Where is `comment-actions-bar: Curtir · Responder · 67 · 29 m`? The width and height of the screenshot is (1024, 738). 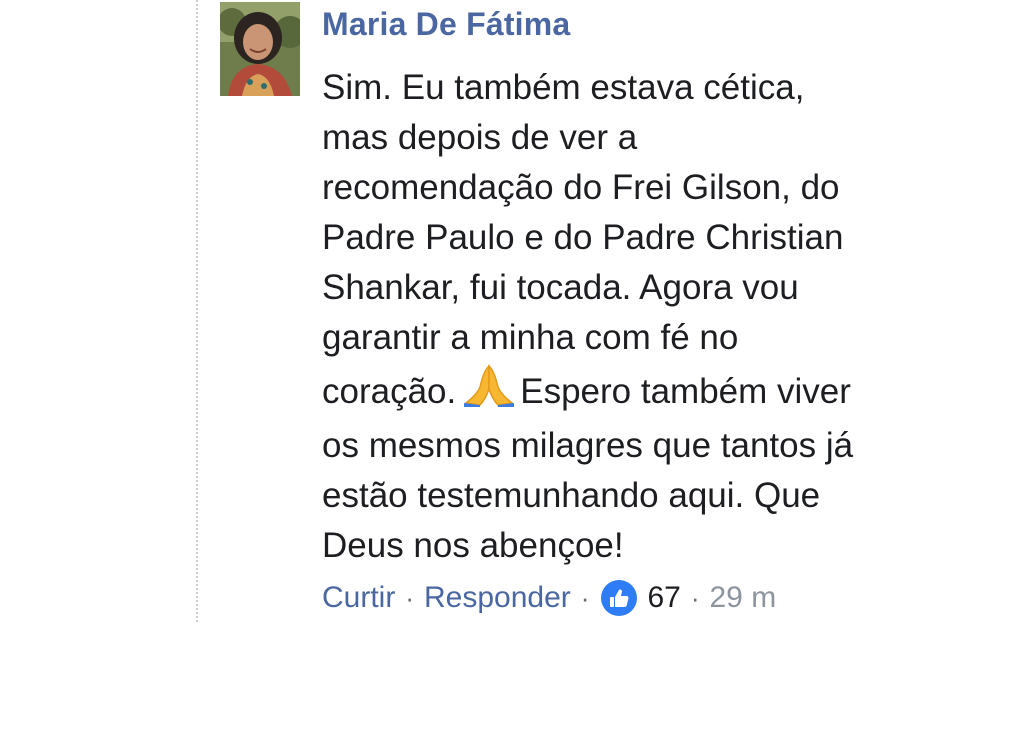
comment-actions-bar: Curtir · Responder · 67 · 29 m is located at coordinates (549, 598).